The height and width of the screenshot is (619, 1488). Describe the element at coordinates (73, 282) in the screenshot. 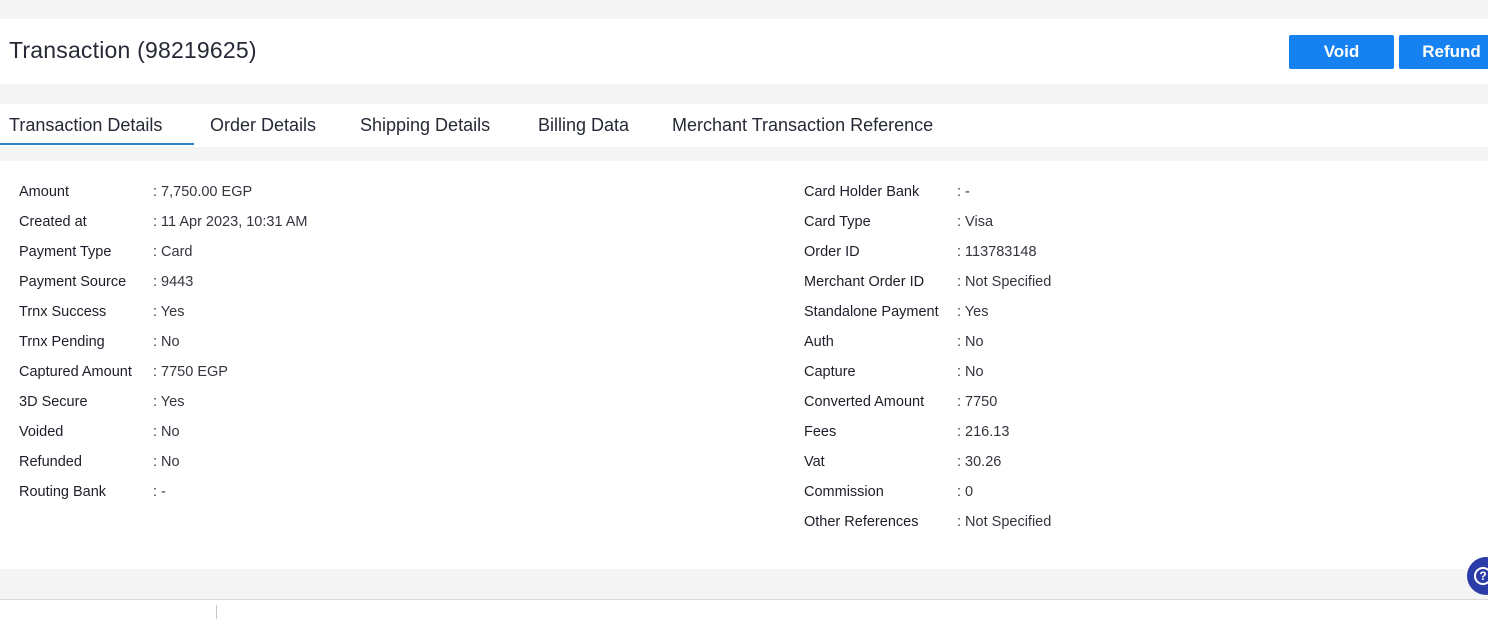

I see `detail-label: Payment Source` at that location.